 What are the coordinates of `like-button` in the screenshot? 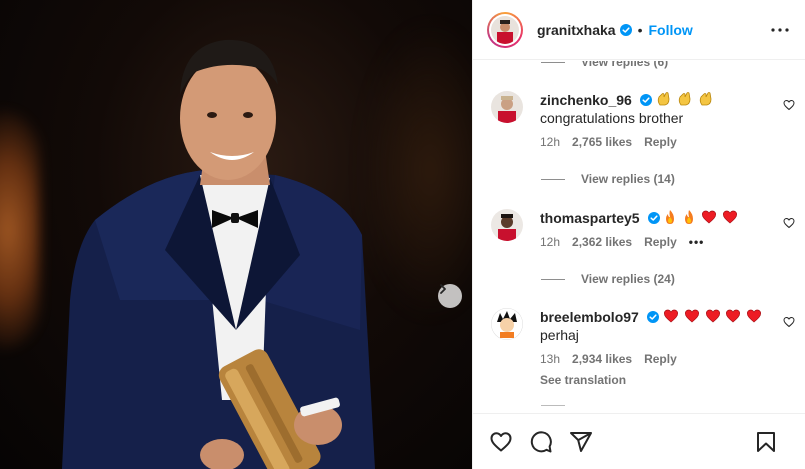 It's located at (501, 442).